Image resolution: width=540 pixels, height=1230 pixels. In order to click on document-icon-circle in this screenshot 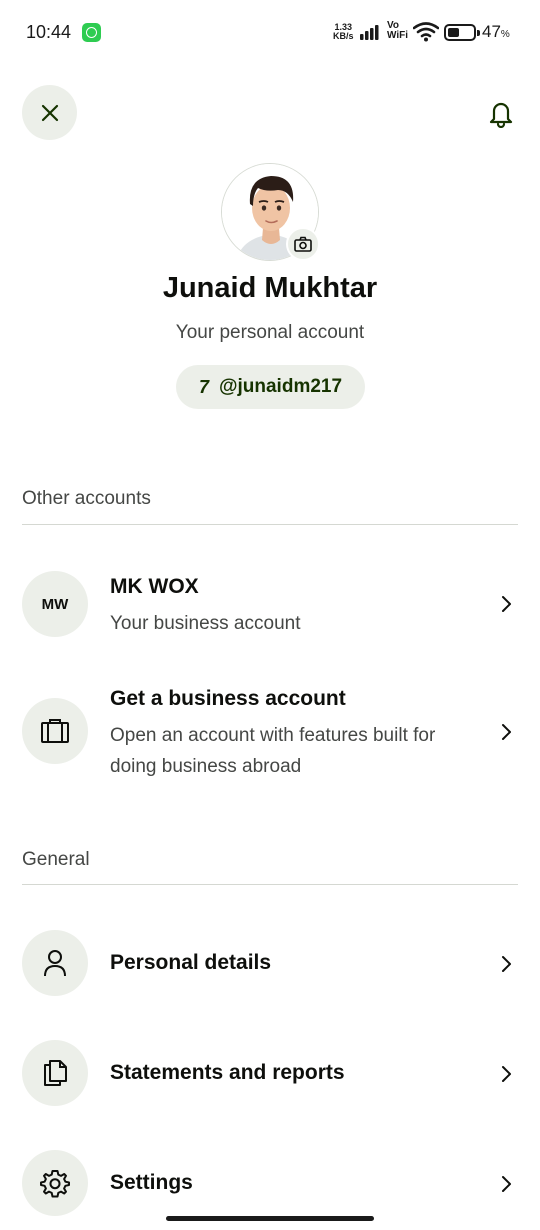, I will do `click(55, 1073)`.